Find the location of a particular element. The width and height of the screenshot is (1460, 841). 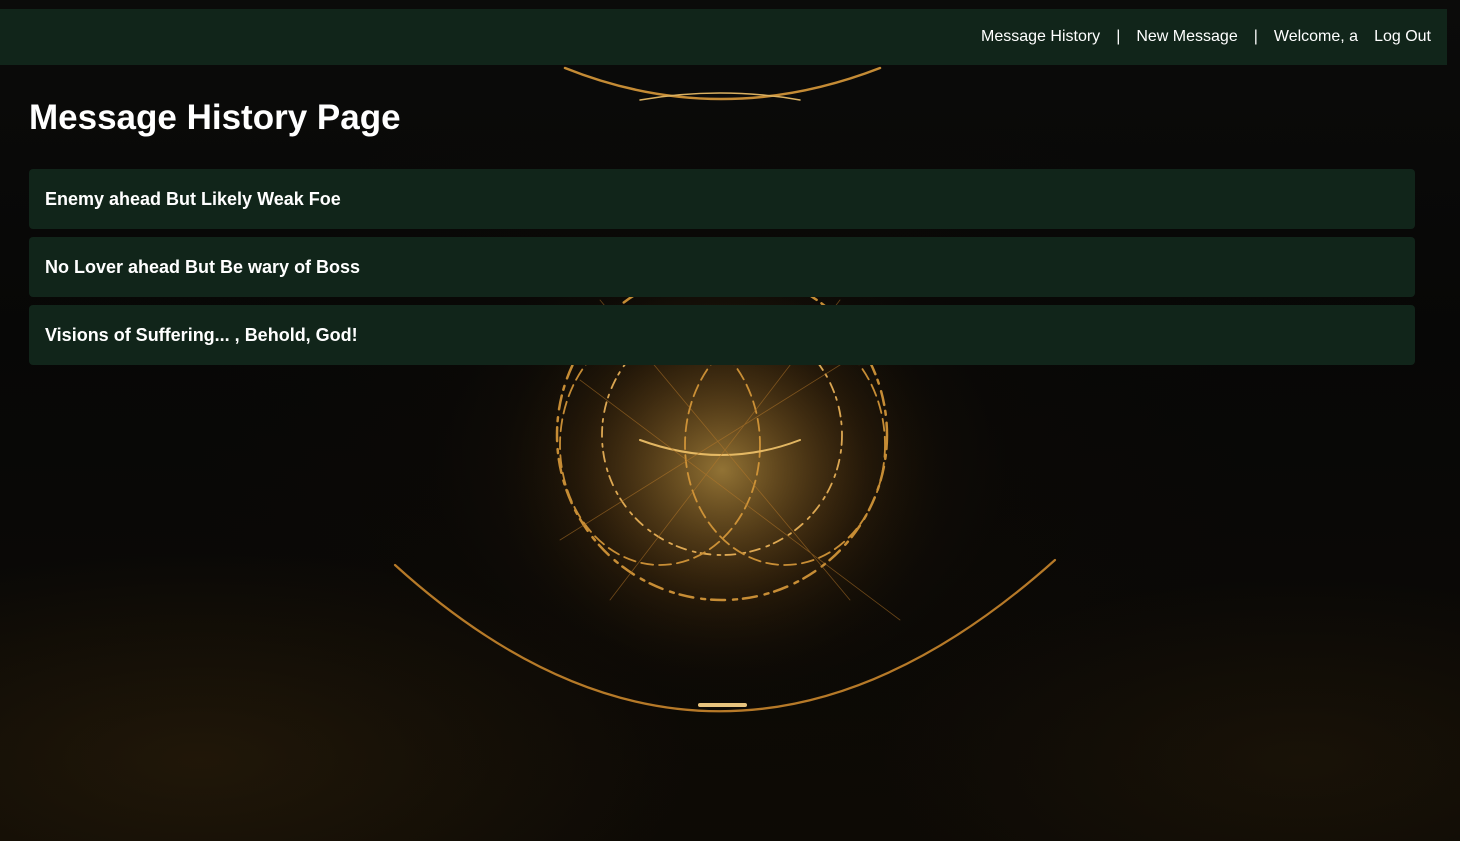

message-text: No Lover ahead But Be wary of Boss is located at coordinates (203, 266).